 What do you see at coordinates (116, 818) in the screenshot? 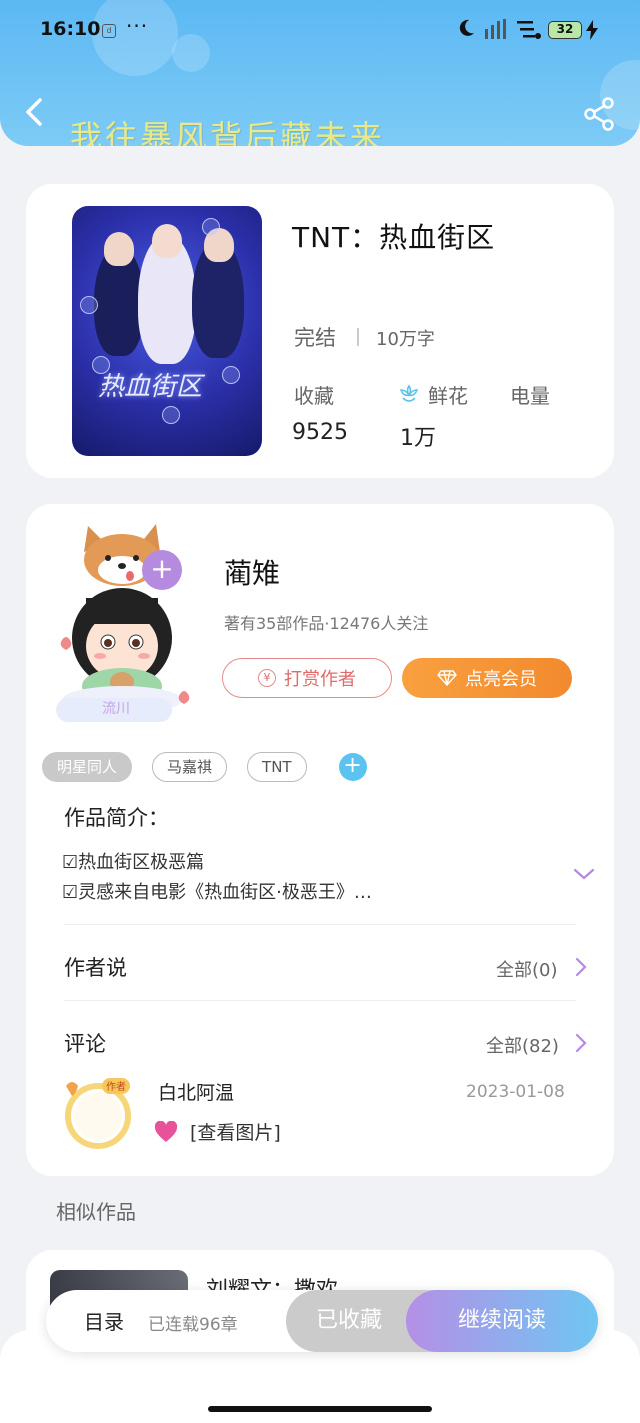
I see `intro-title: 作品简介：` at bounding box center [116, 818].